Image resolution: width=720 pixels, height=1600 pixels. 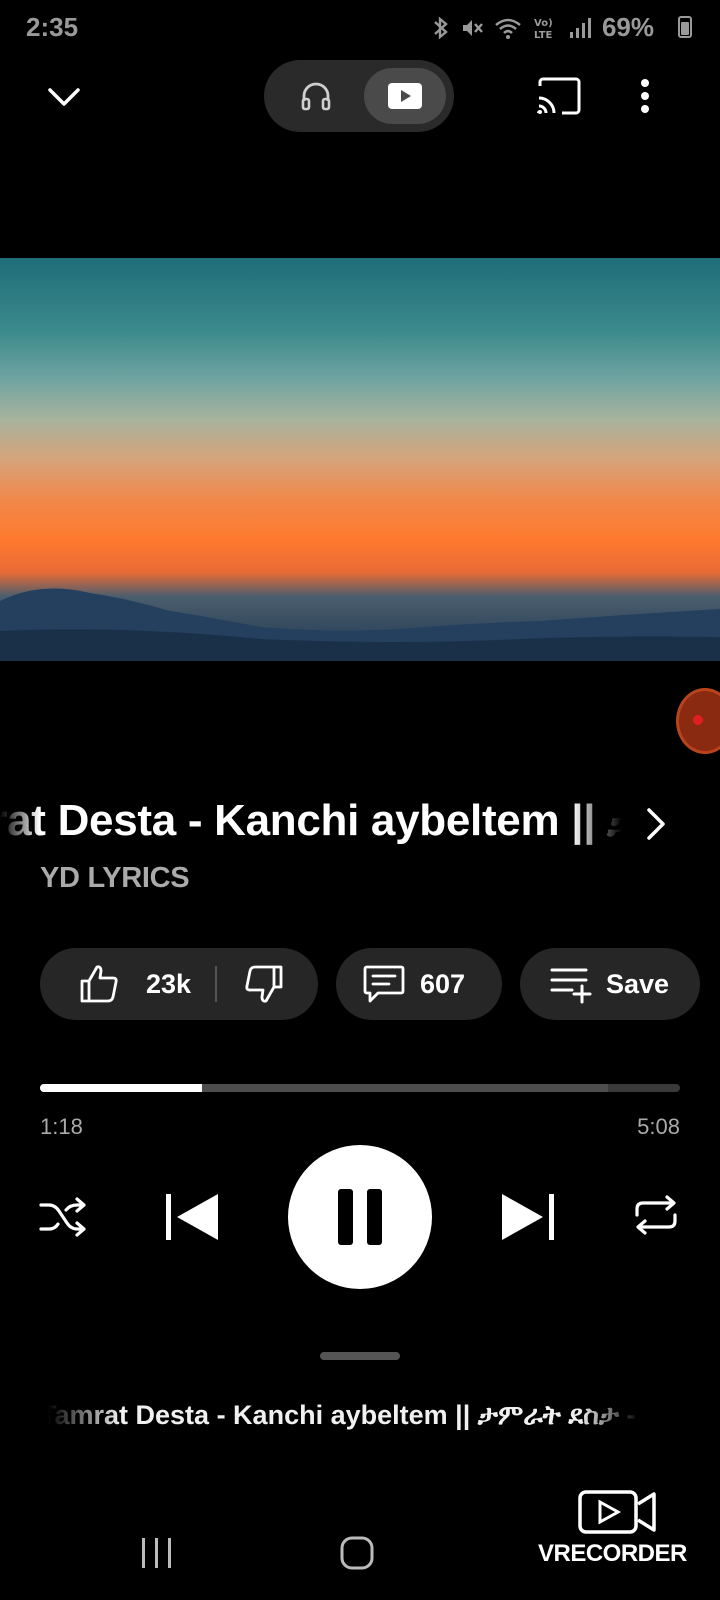 I want to click on repeat-icon, so click(x=656, y=1215).